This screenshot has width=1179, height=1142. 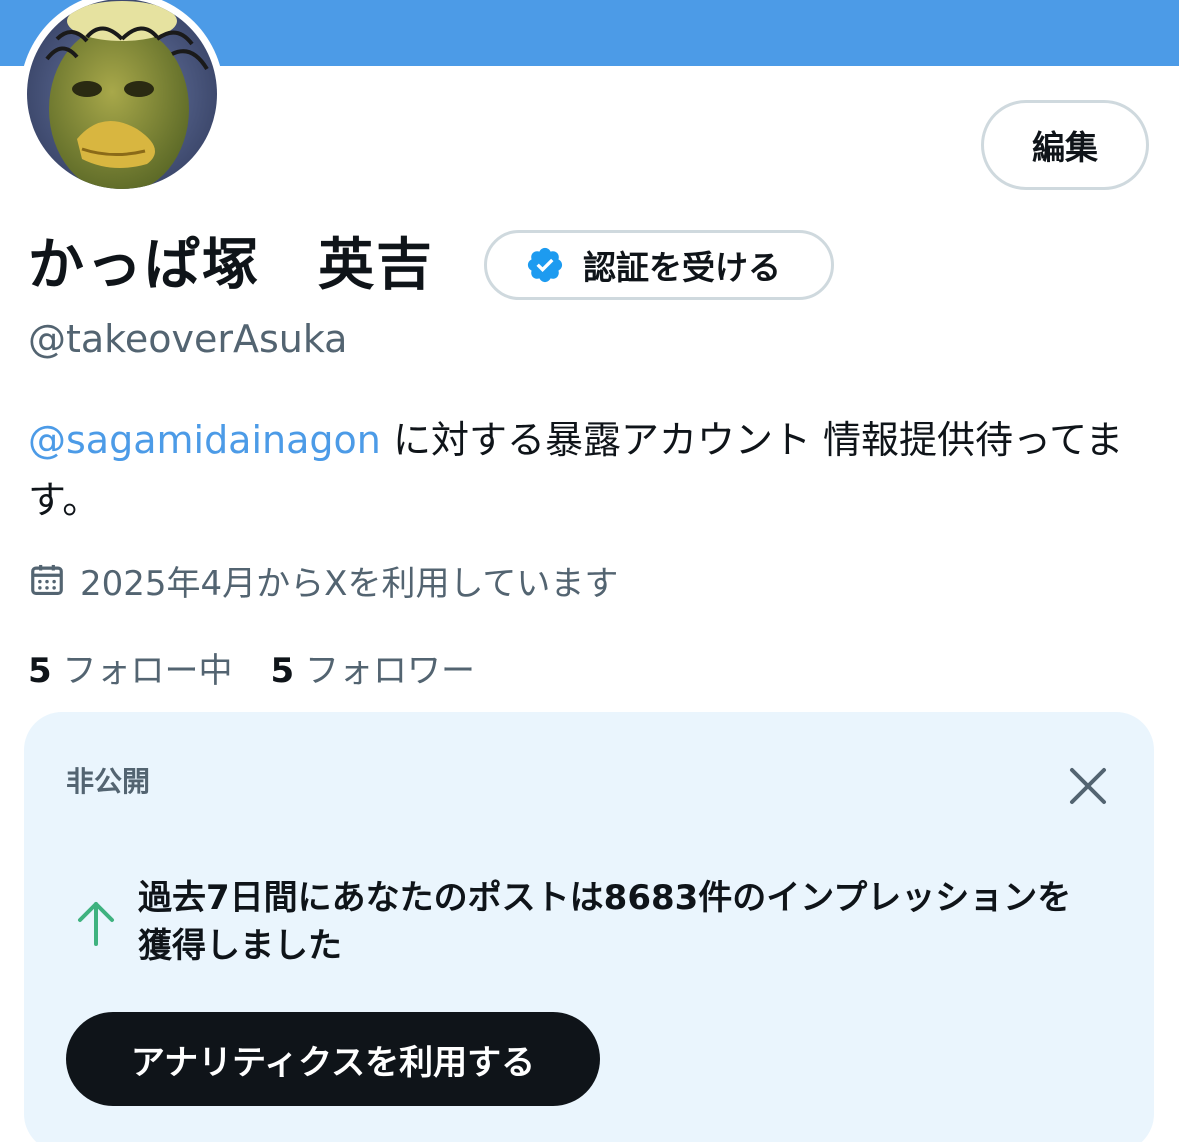 I want to click on following-count: 5, so click(x=40, y=670).